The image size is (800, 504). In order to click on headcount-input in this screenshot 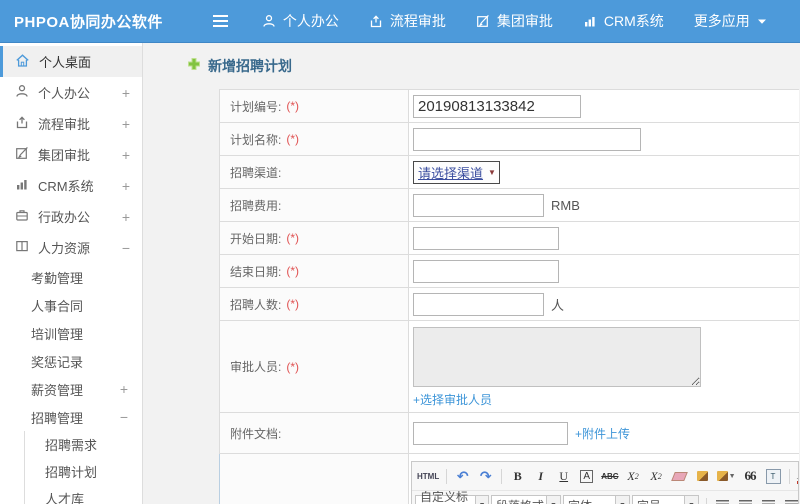, I will do `click(478, 304)`.